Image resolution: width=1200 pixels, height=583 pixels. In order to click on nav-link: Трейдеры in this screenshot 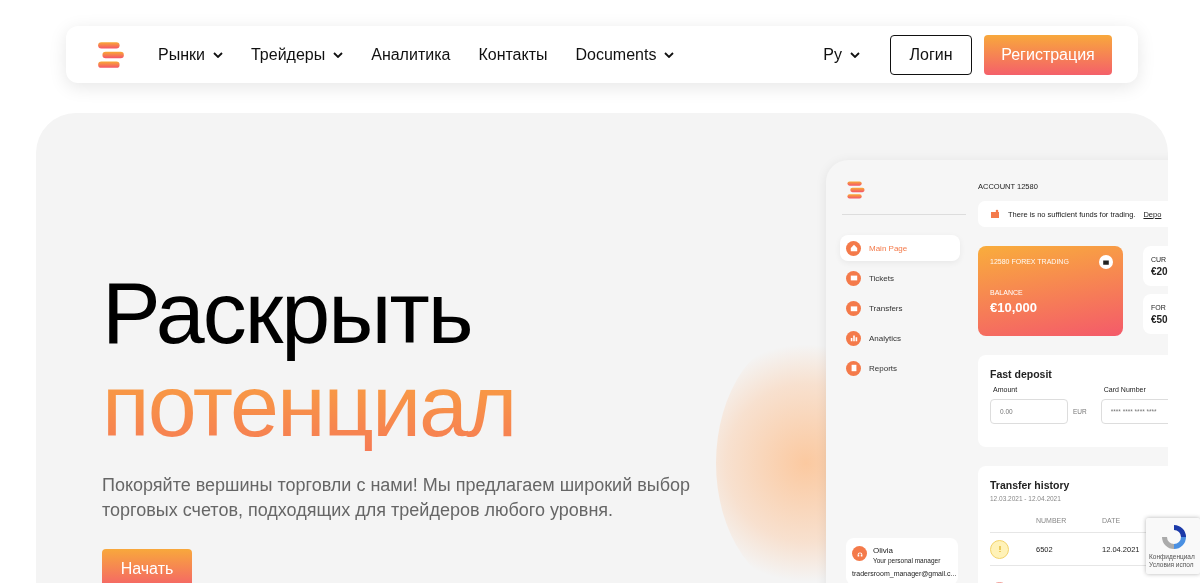, I will do `click(297, 54)`.